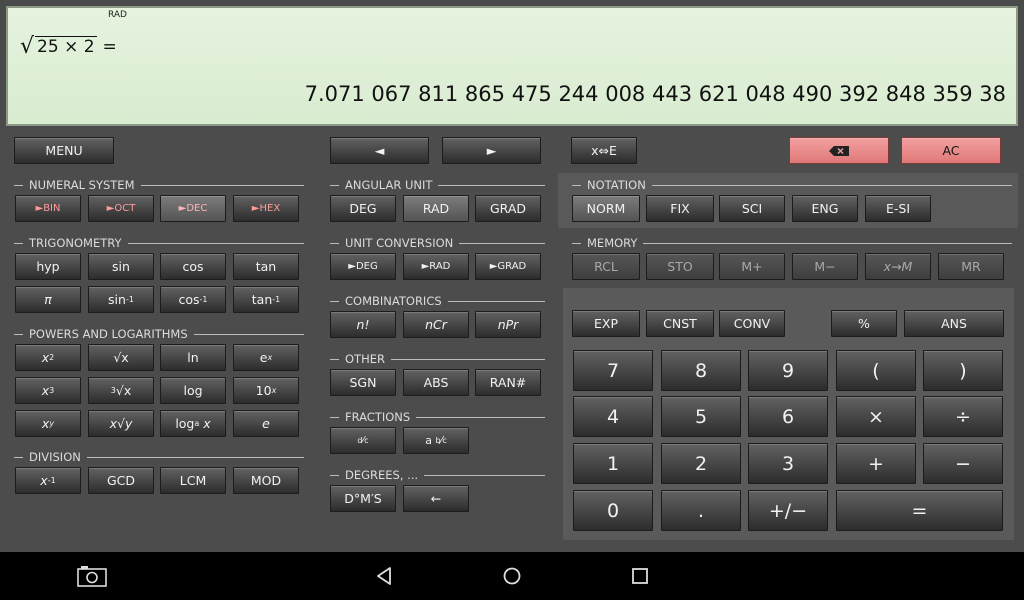 This screenshot has height=600, width=1024. Describe the element at coordinates (266, 390) in the screenshot. I see `ten-power-button: 10 x` at that location.